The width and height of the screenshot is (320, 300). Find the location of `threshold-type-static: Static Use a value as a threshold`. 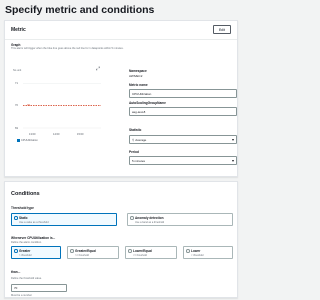

threshold-type-static: Static Use a value as a threshold is located at coordinates (64, 219).